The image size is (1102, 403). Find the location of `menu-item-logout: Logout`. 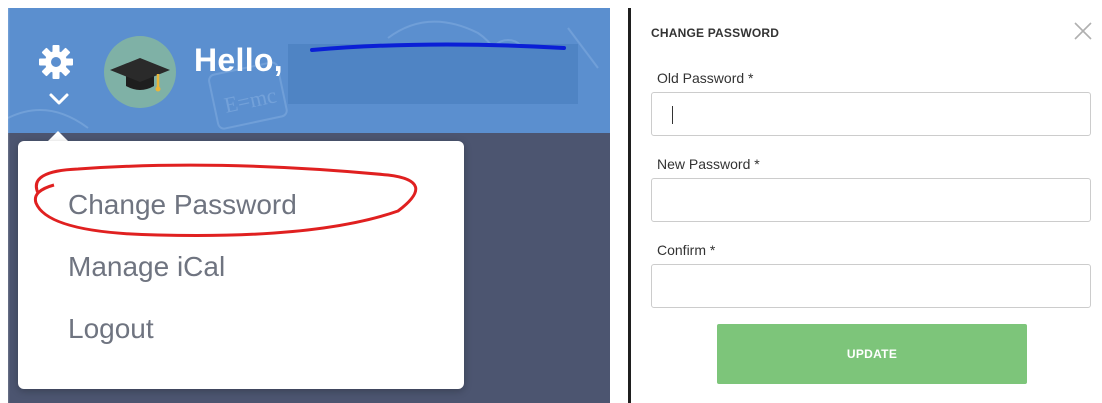

menu-item-logout: Logout is located at coordinates (111, 329).